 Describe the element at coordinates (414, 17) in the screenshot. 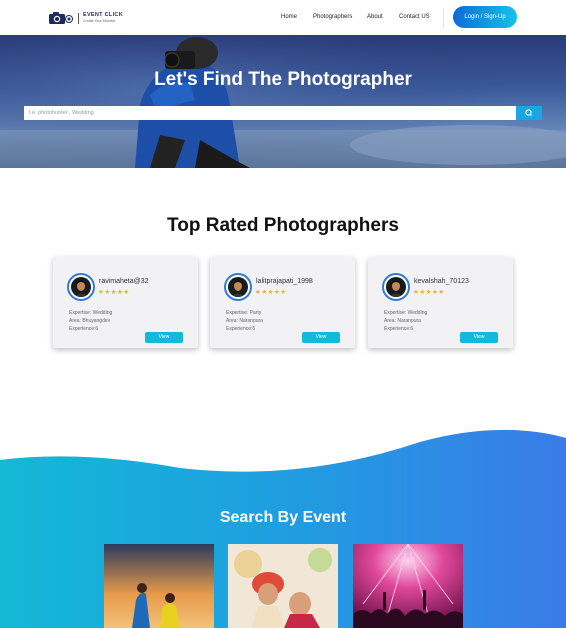

I see `nav-contact: Contact US` at that location.